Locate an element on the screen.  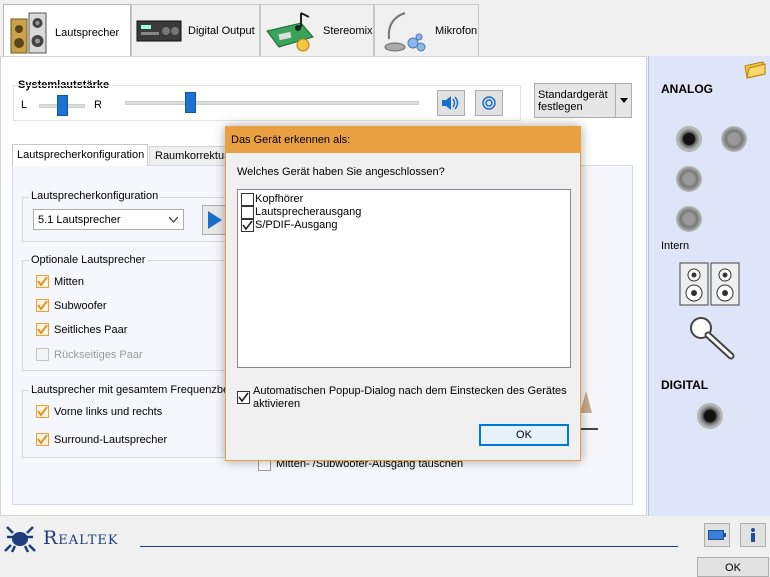
tab-label: Lautsprecher is located at coordinates (87, 32).